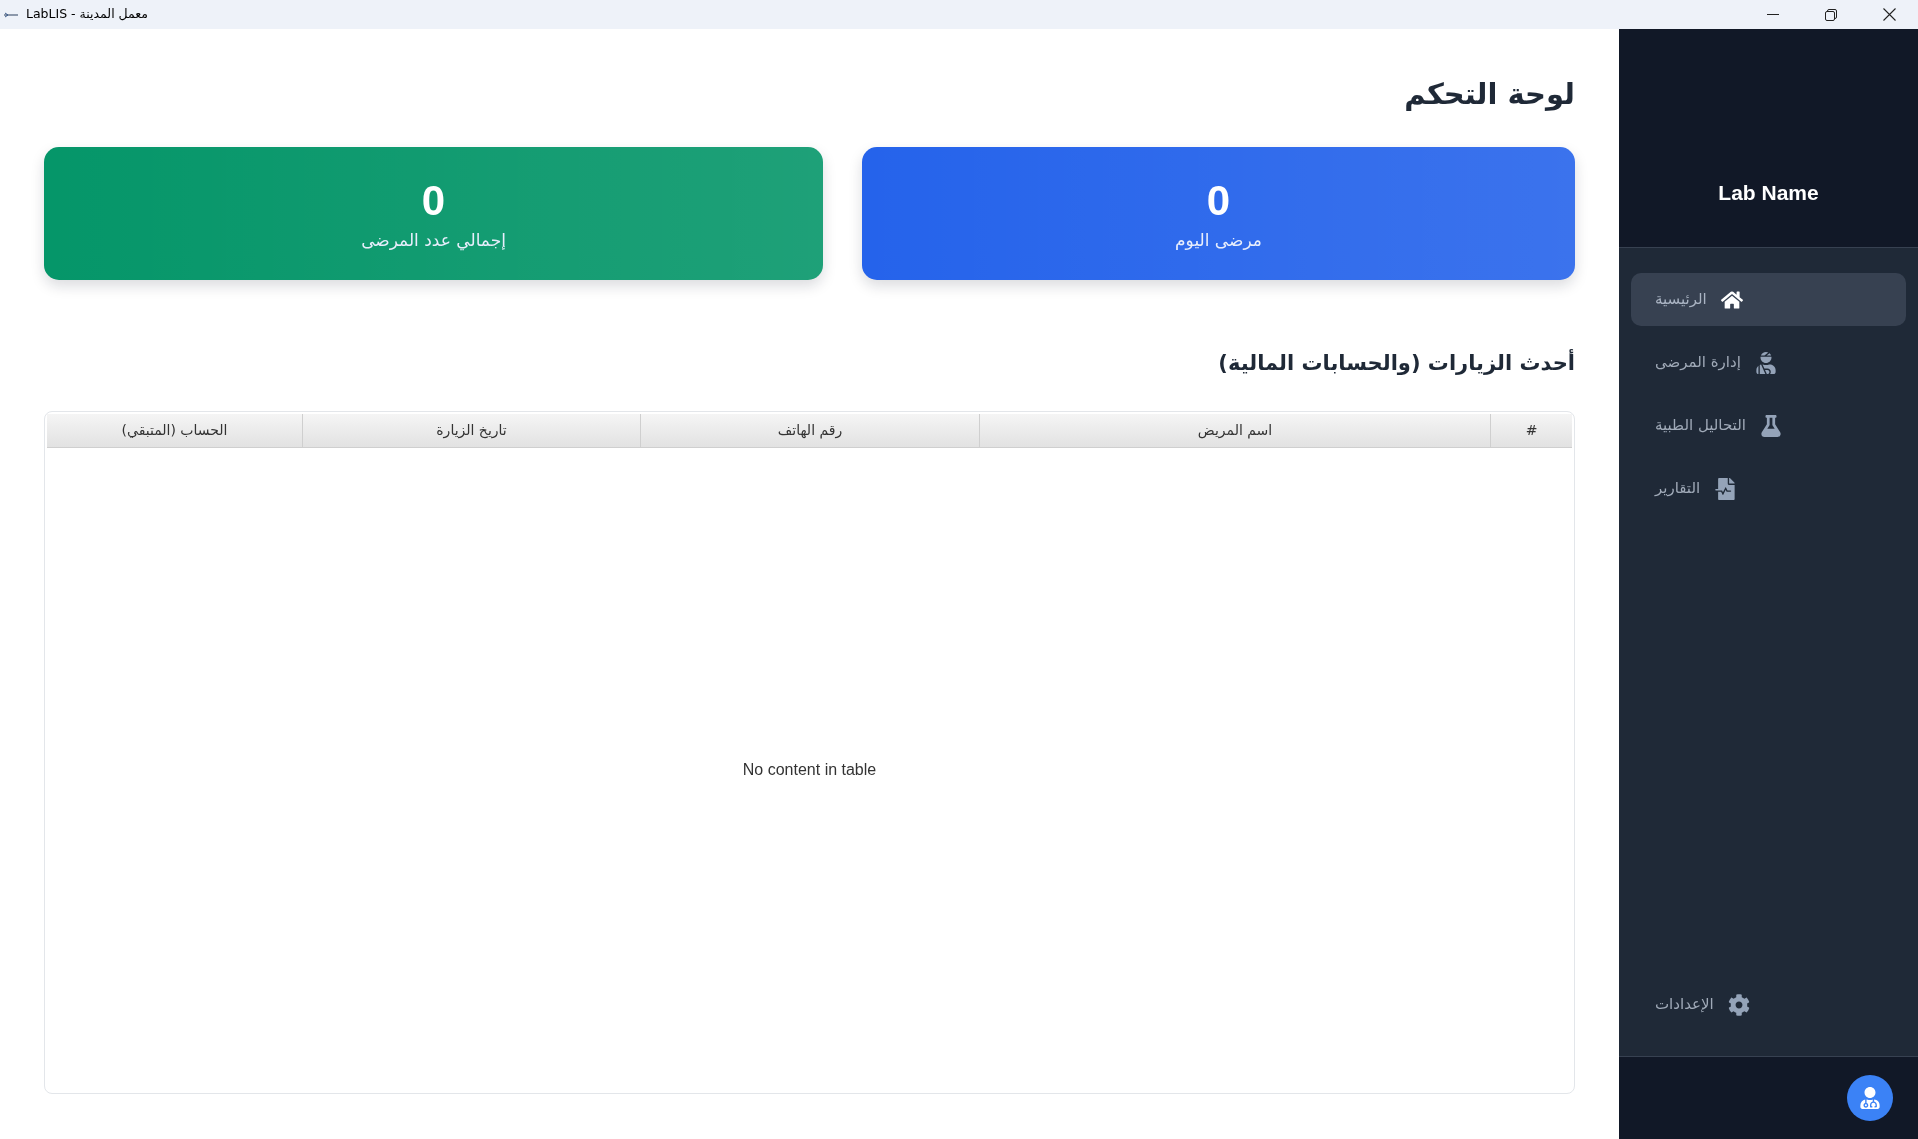 This screenshot has height=1139, width=1918. What do you see at coordinates (1768, 193) in the screenshot?
I see `brand-name: Lab Name` at bounding box center [1768, 193].